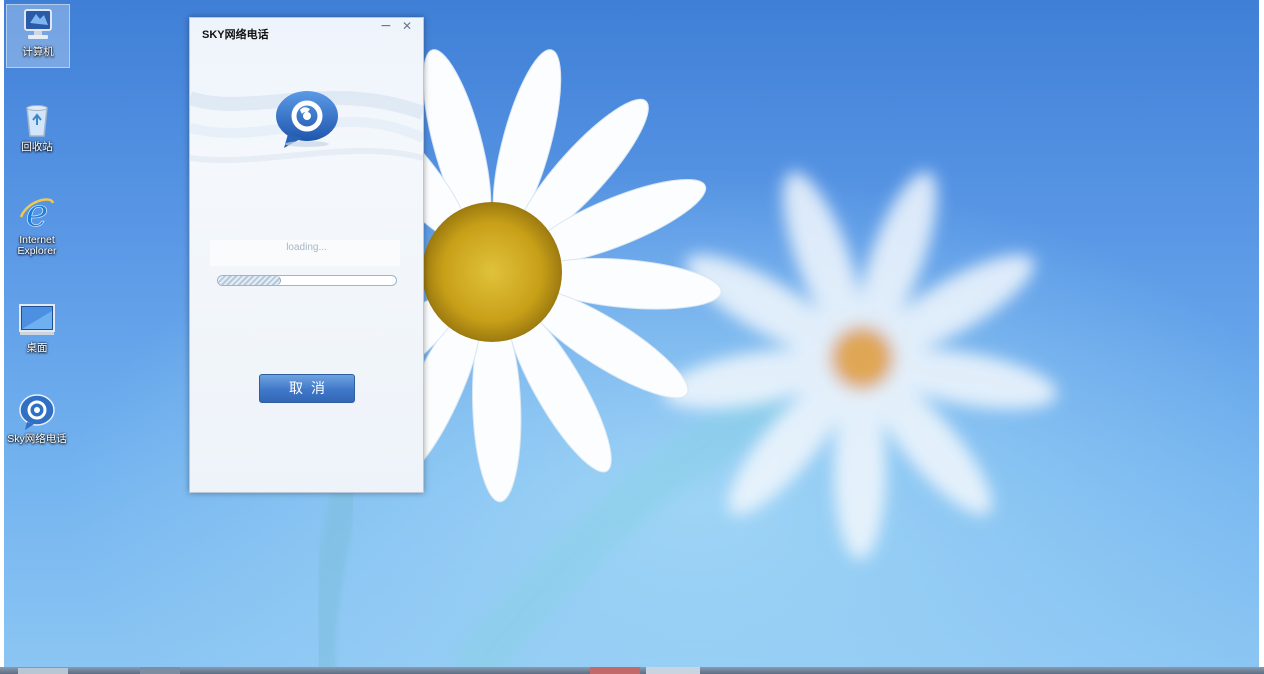 This screenshot has width=1264, height=674. I want to click on desktop-icon-desktop: 桌面, so click(37, 327).